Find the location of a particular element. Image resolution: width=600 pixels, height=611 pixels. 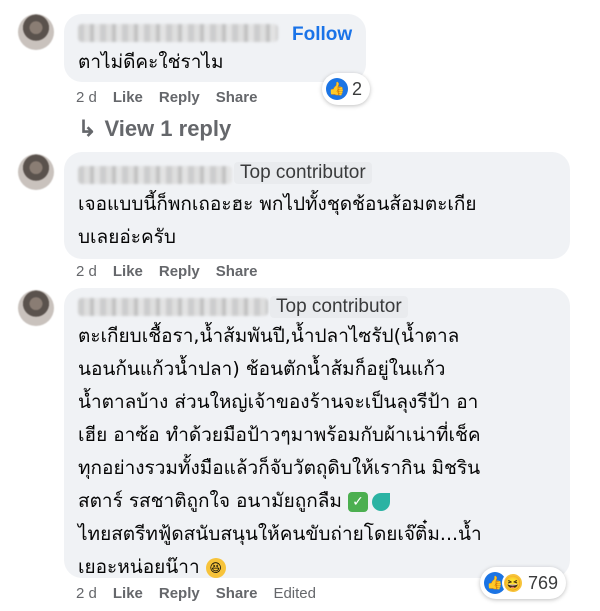

reply-arrow-icon: ↳ is located at coordinates (87, 128).